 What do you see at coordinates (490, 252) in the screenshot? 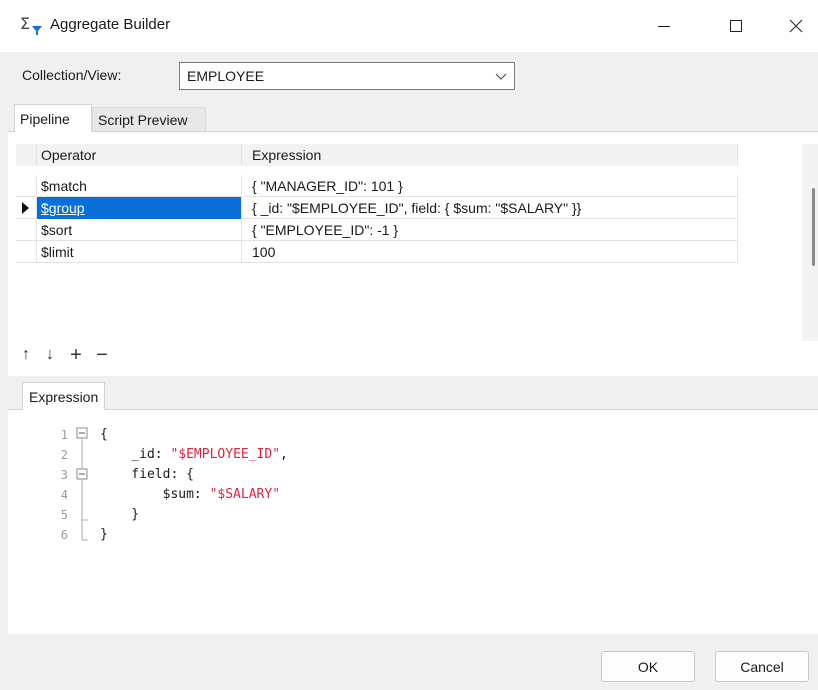
I see `expression-cell: 100` at bounding box center [490, 252].